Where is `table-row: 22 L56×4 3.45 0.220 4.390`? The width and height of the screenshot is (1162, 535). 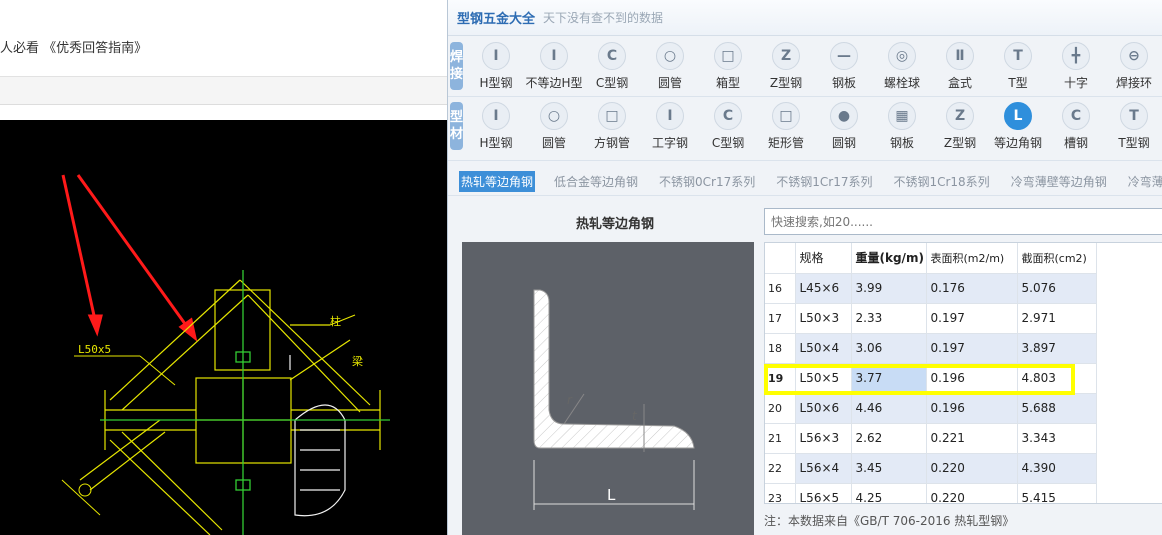
table-row: 22 L56×4 3.45 0.220 4.390 is located at coordinates (931, 468).